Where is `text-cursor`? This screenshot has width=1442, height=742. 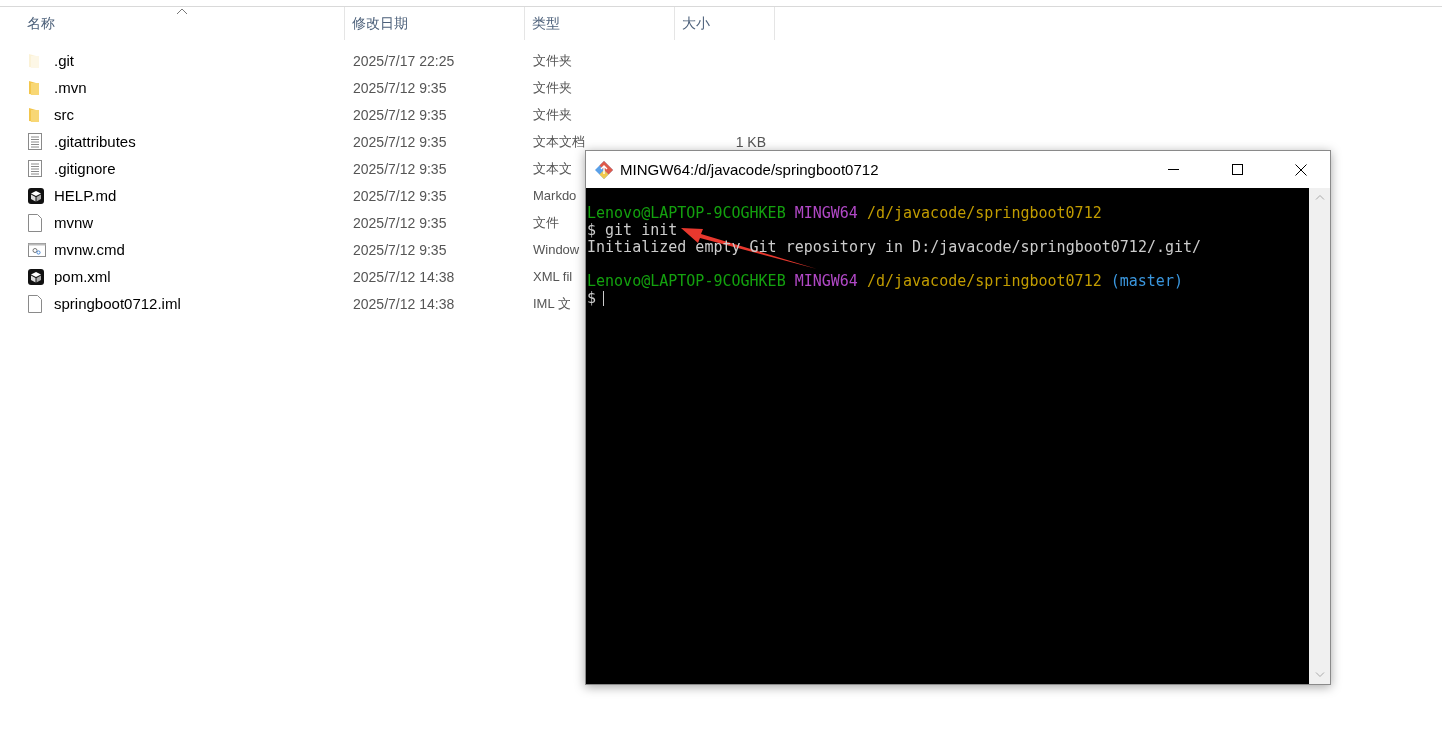
text-cursor is located at coordinates (604, 298).